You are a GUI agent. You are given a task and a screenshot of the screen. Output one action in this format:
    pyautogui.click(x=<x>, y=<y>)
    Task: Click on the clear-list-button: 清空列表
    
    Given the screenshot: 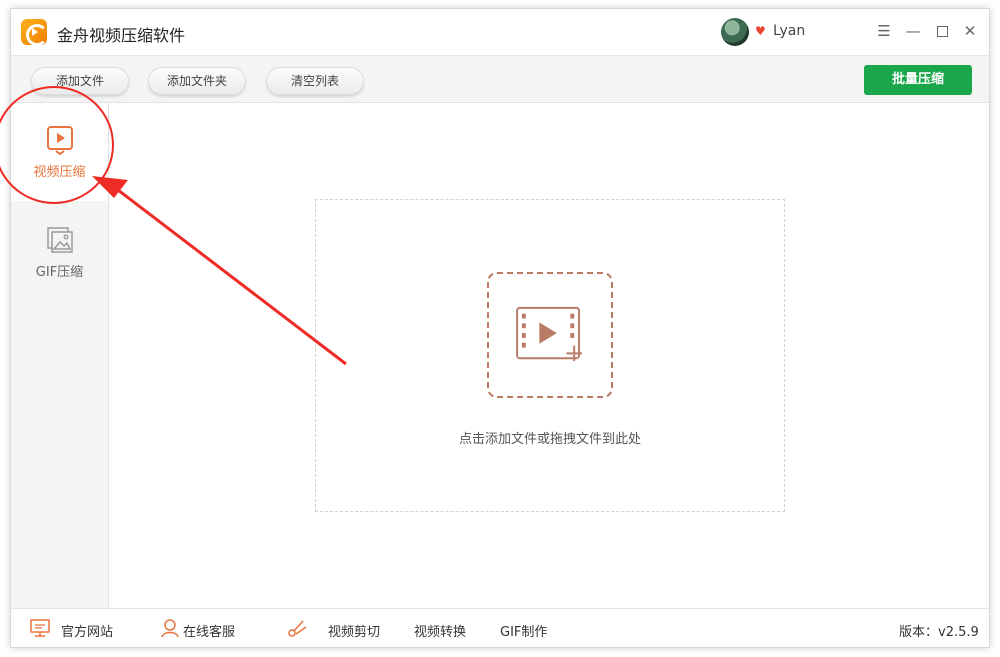 What is the action you would take?
    pyautogui.click(x=315, y=81)
    